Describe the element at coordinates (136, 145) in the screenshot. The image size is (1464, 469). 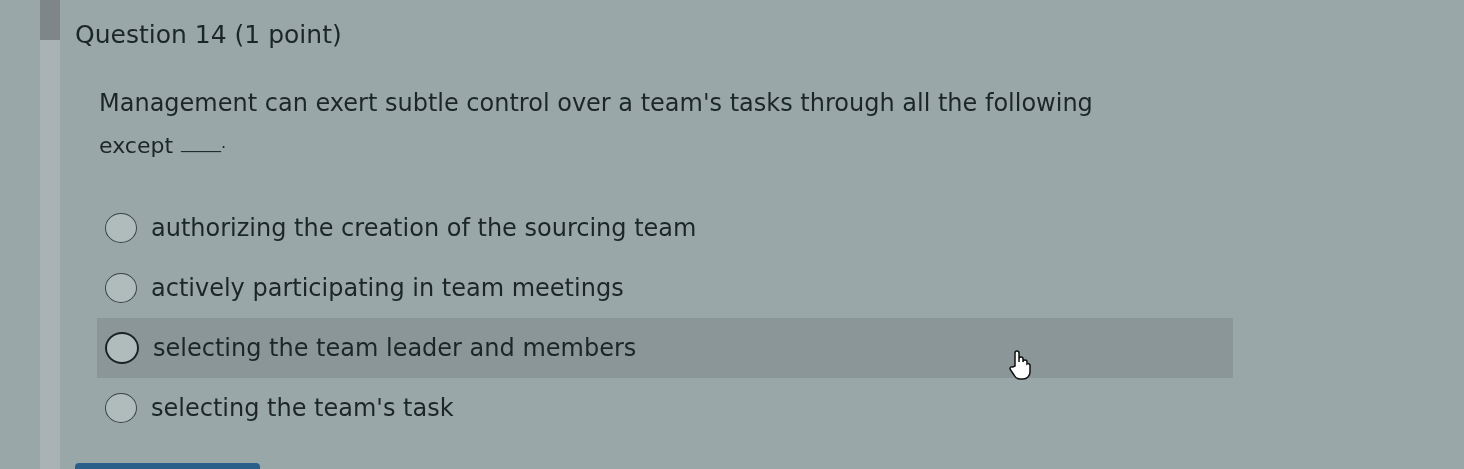
I see `question-prompt: except` at that location.